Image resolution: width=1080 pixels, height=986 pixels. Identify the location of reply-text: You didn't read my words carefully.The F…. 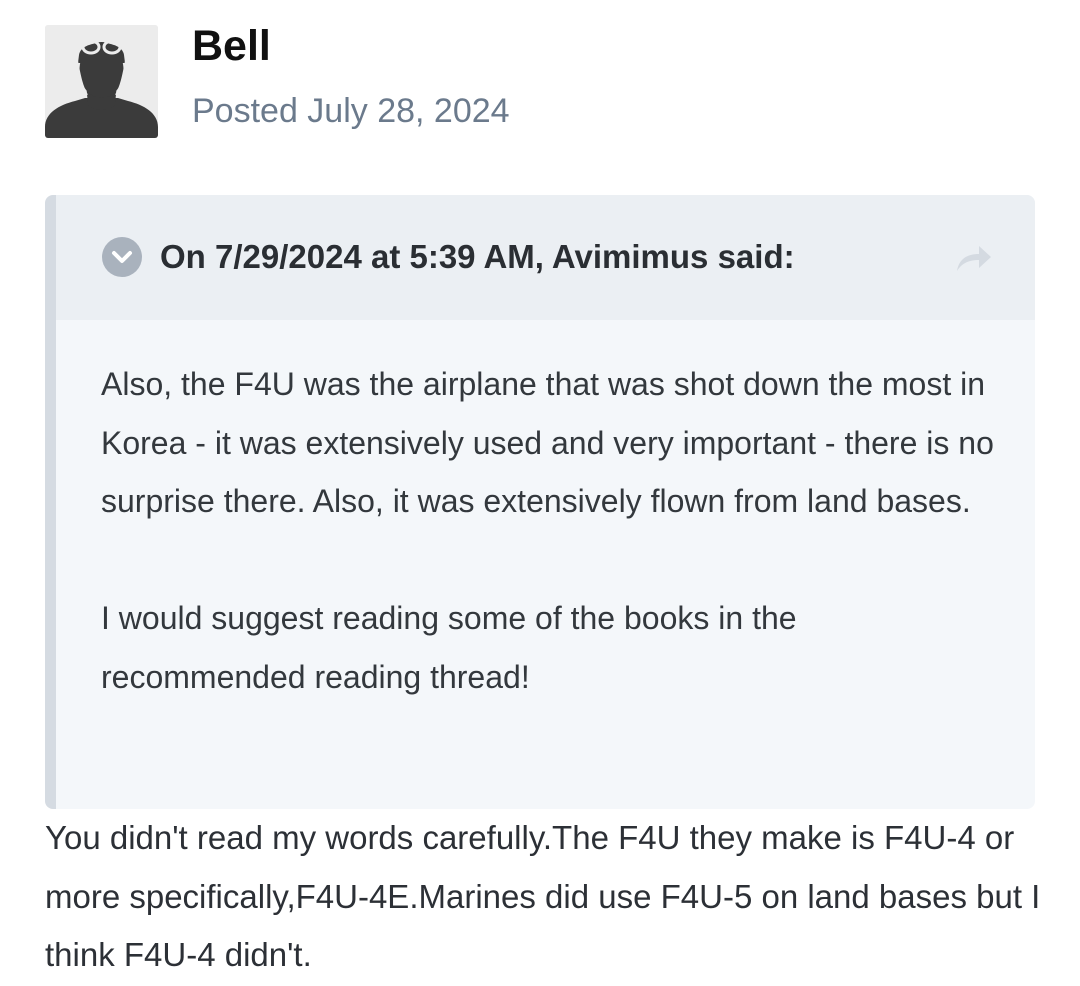
(543, 896).